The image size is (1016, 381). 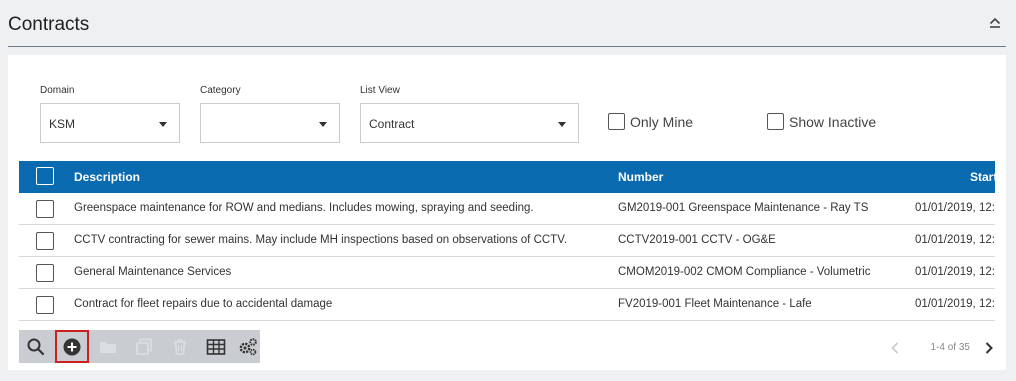 What do you see at coordinates (62, 124) in the screenshot?
I see `domain-select-value: KSM` at bounding box center [62, 124].